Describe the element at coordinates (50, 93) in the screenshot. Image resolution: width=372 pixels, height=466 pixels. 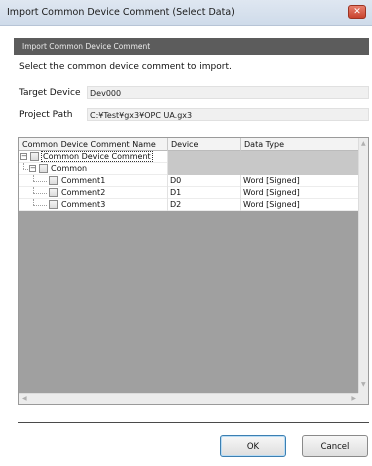
I see `target-device-label: Target Device` at that location.